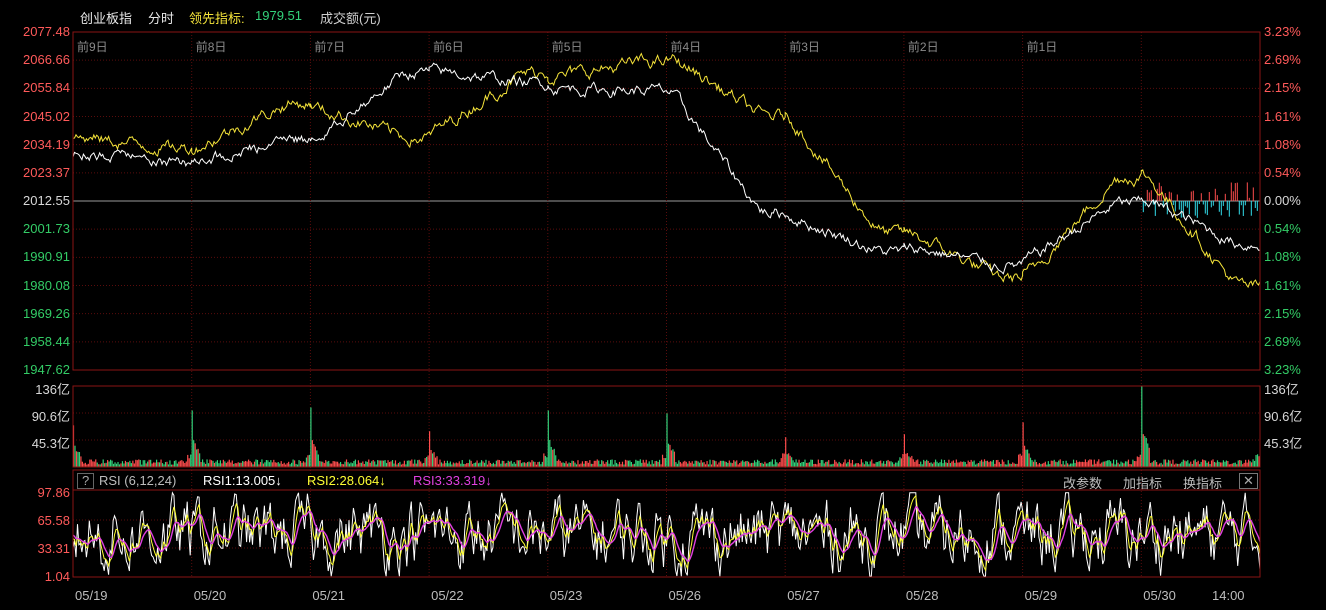  I want to click on price-tick-label: 2034.19, so click(46, 144).